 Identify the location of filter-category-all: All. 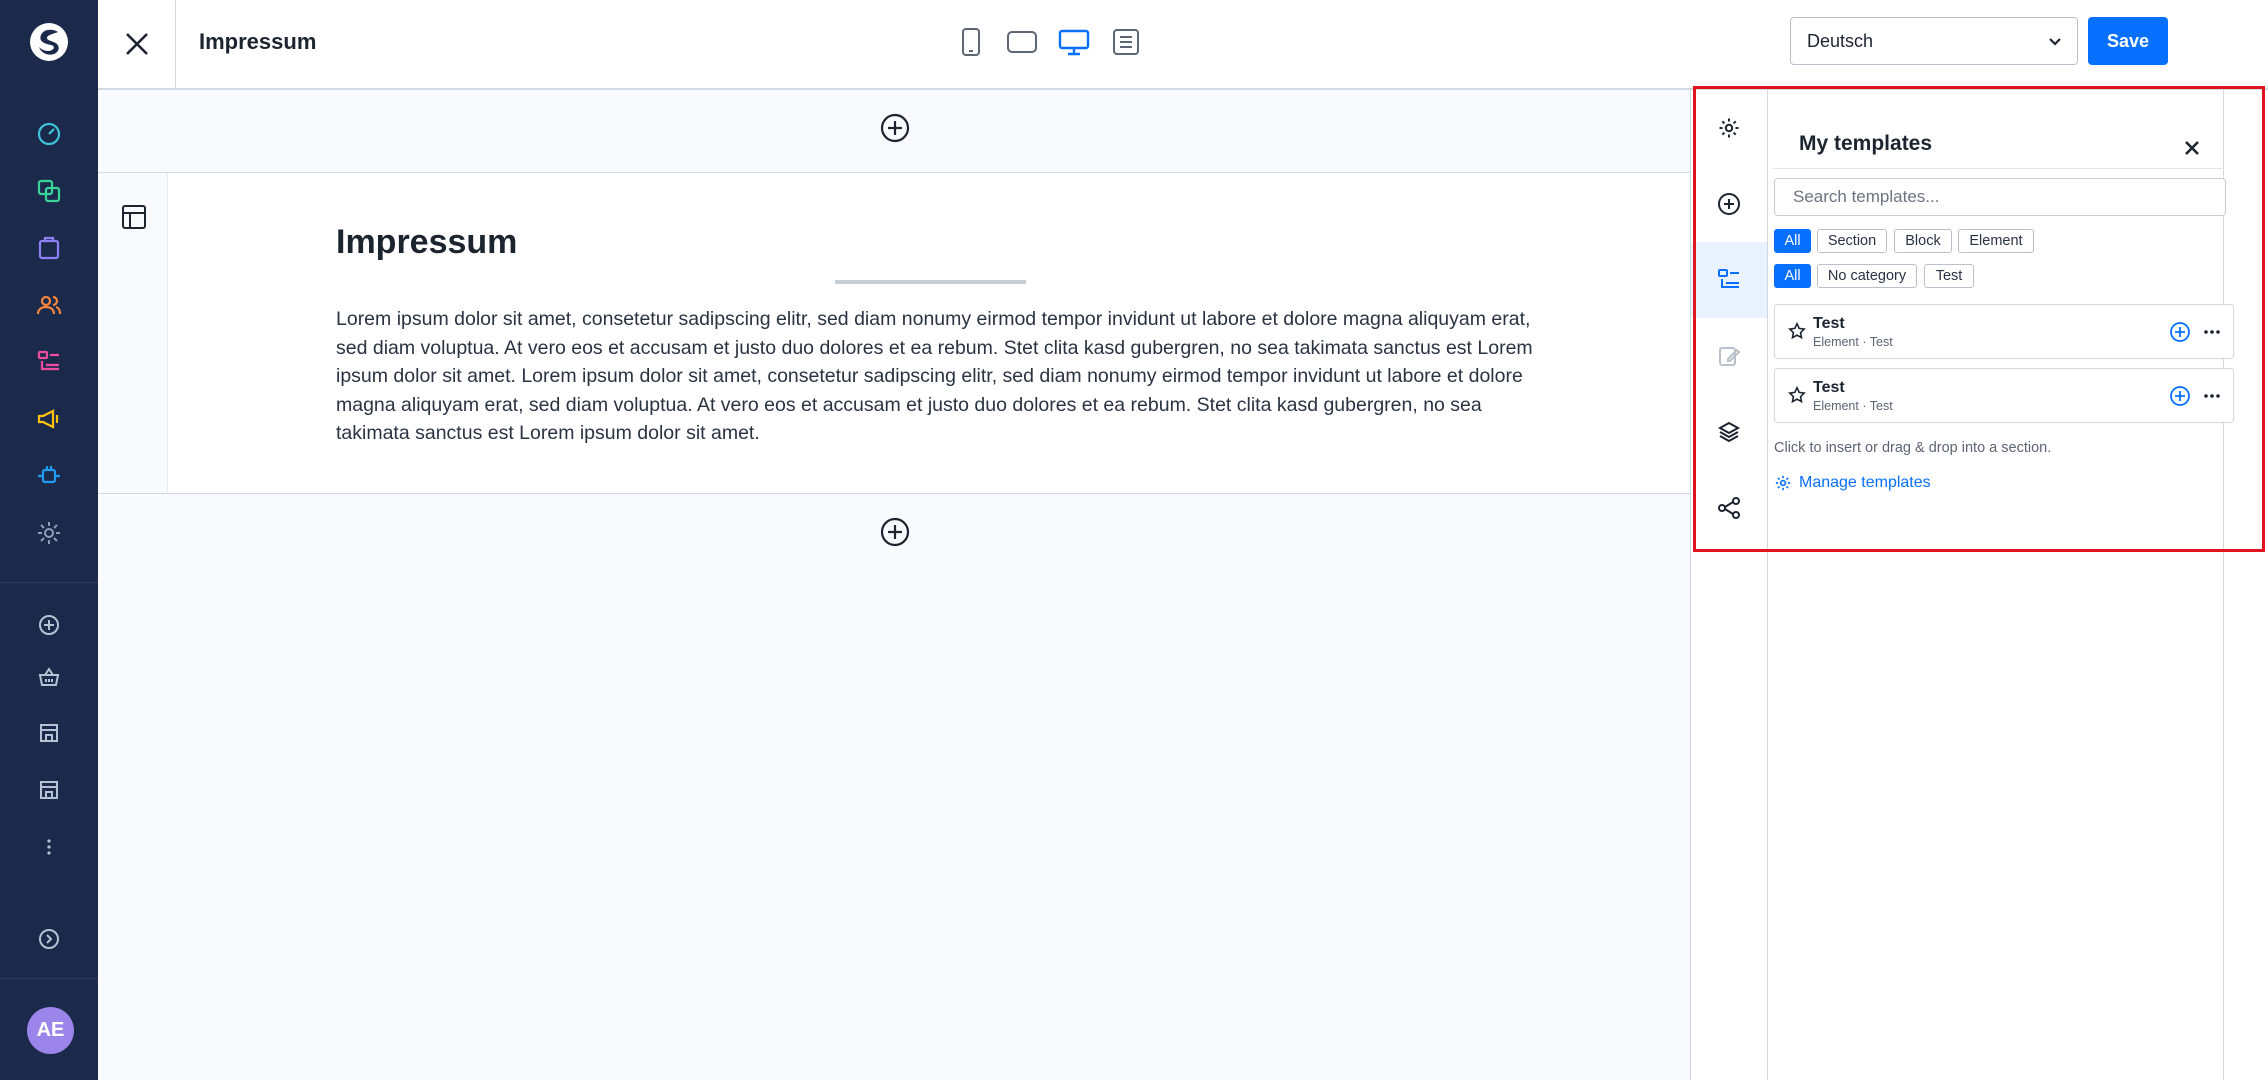
(1792, 276).